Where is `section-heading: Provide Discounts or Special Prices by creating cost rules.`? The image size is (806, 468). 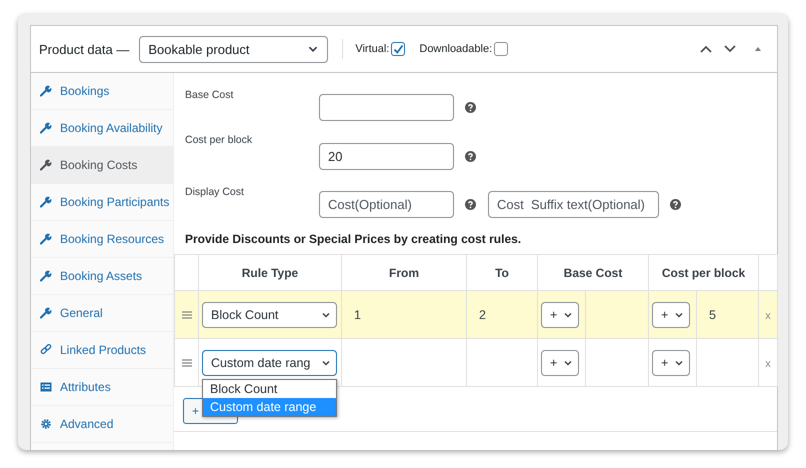 section-heading: Provide Discounts or Special Prices by creating cost rules. is located at coordinates (353, 239).